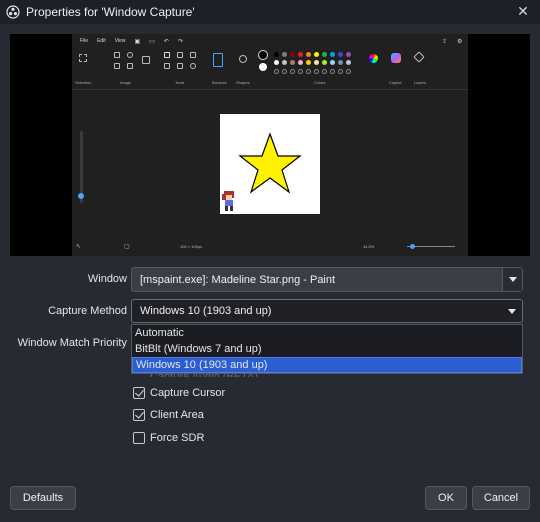  What do you see at coordinates (137, 41) in the screenshot?
I see `paint-save-icon: ▣` at bounding box center [137, 41].